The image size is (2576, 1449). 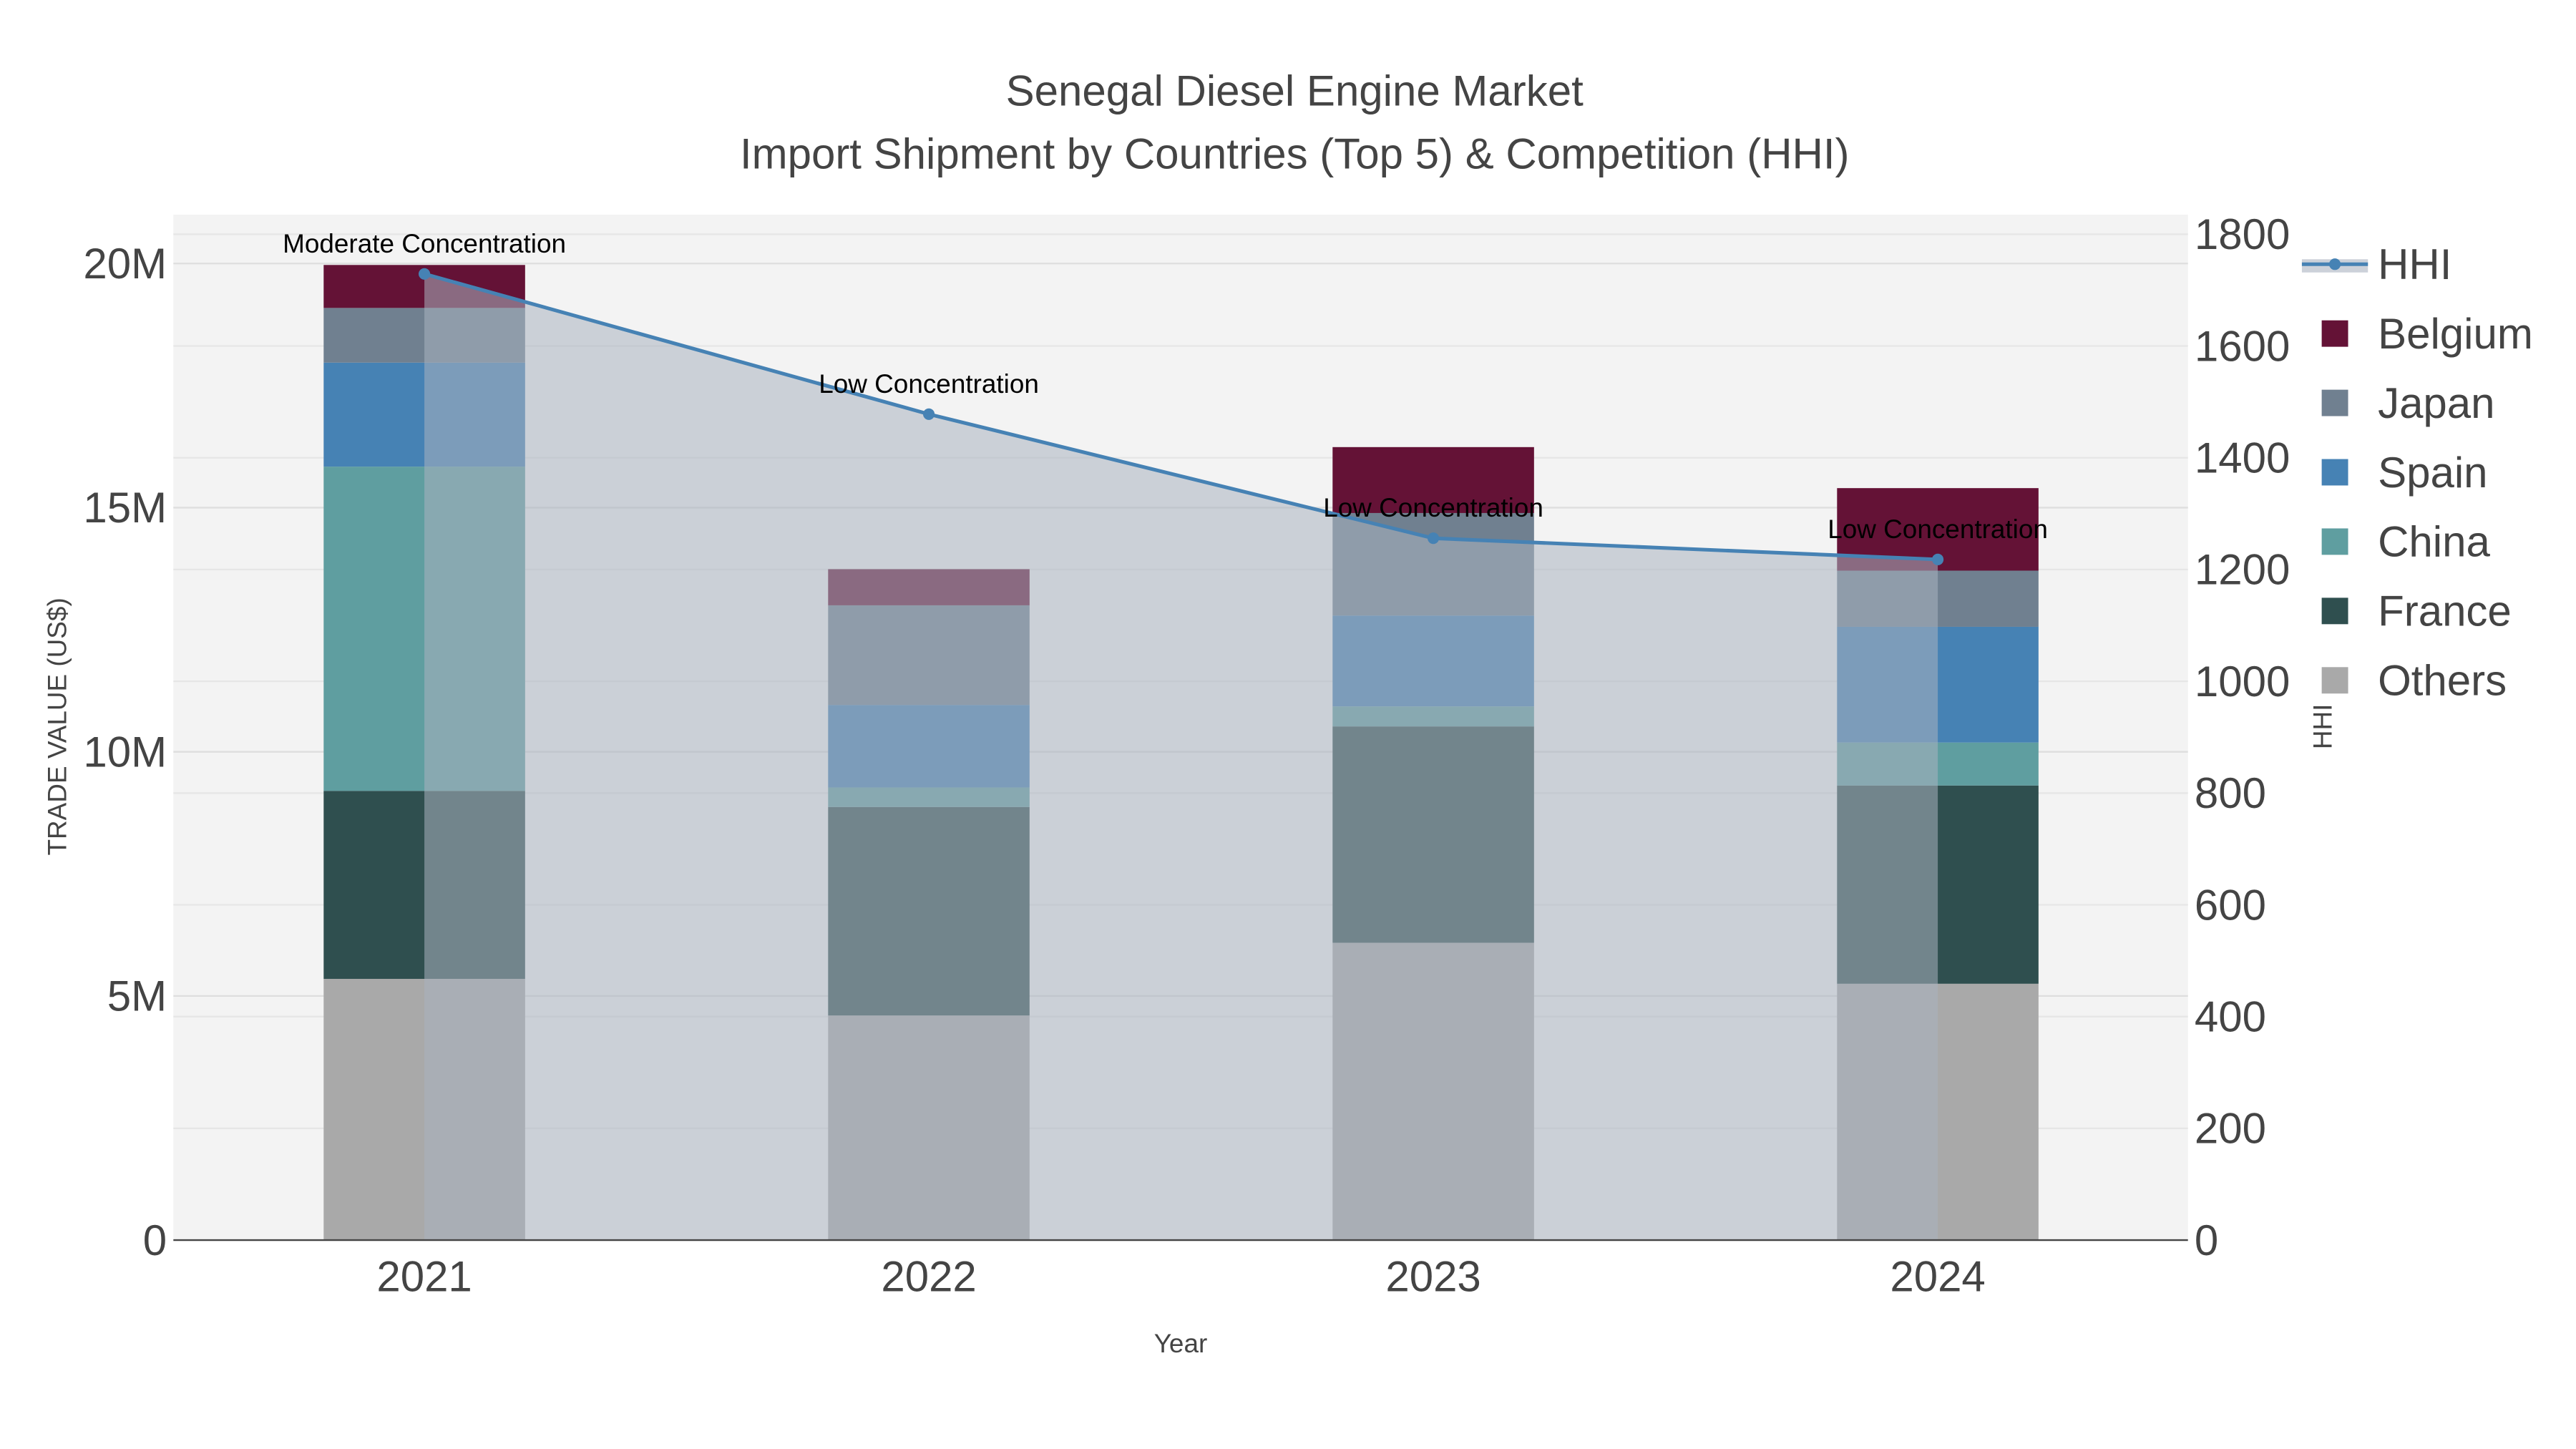 I want to click on y-tick-label: 15M, so click(x=125, y=508).